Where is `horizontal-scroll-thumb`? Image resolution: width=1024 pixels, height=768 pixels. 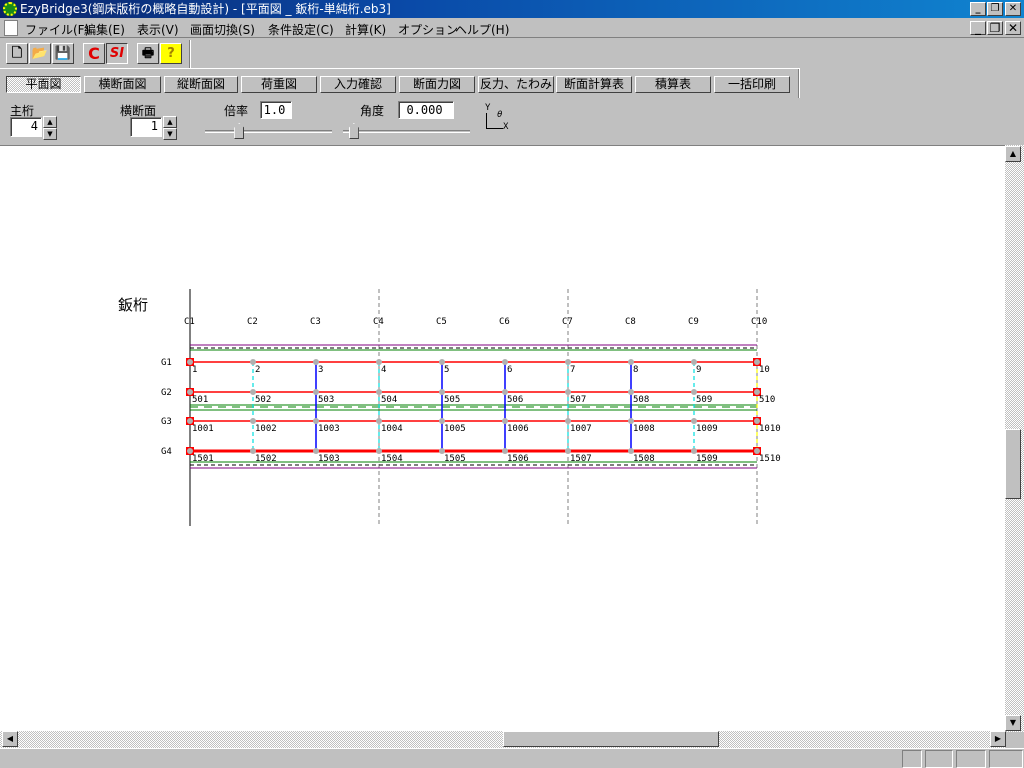
horizontal-scroll-thumb is located at coordinates (611, 739).